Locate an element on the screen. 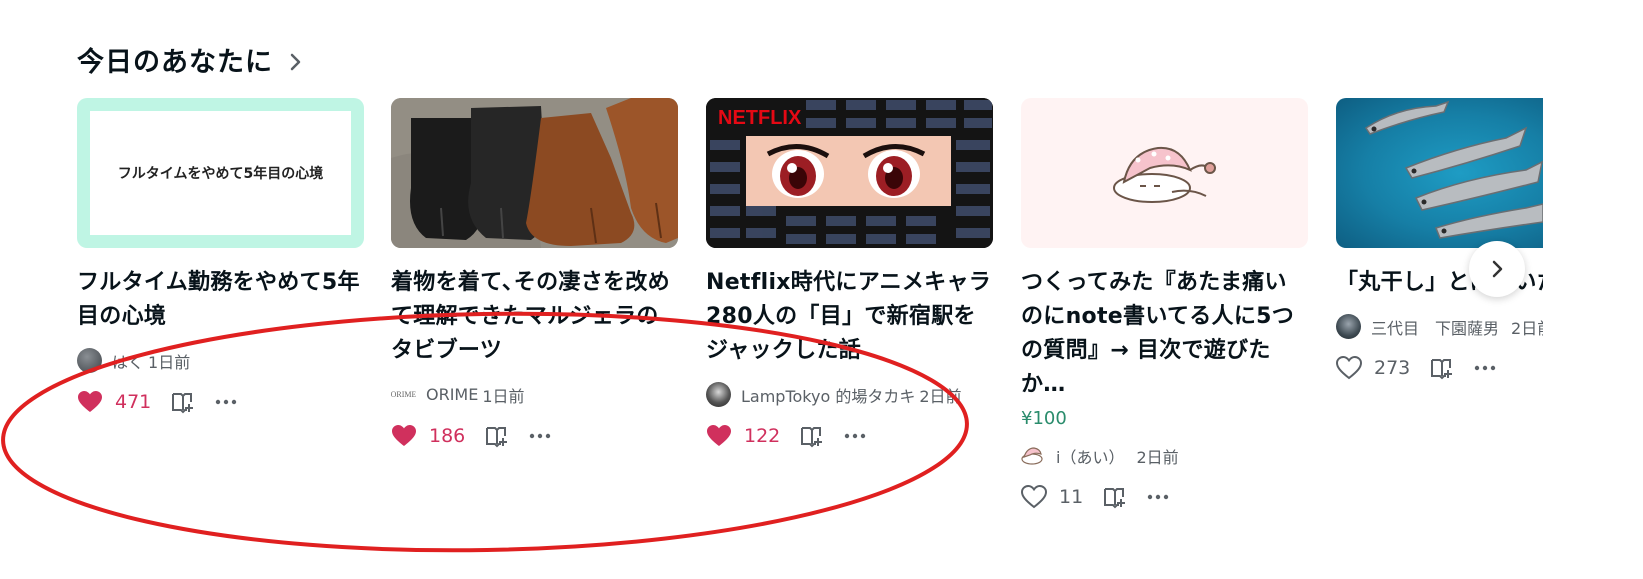 Image resolution: width=1643 pixels, height=579 pixels. card-author: i（あい） 2日前 is located at coordinates (1164, 455).